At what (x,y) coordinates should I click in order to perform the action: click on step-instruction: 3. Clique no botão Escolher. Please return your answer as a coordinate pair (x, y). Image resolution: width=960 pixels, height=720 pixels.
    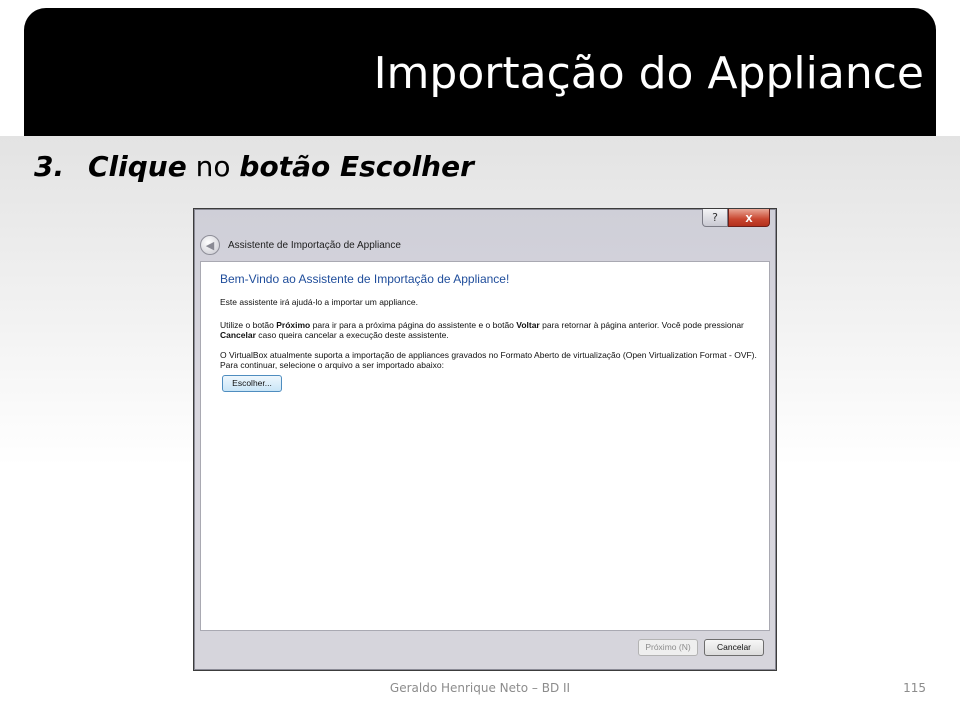
    Looking at the image, I should click on (254, 166).